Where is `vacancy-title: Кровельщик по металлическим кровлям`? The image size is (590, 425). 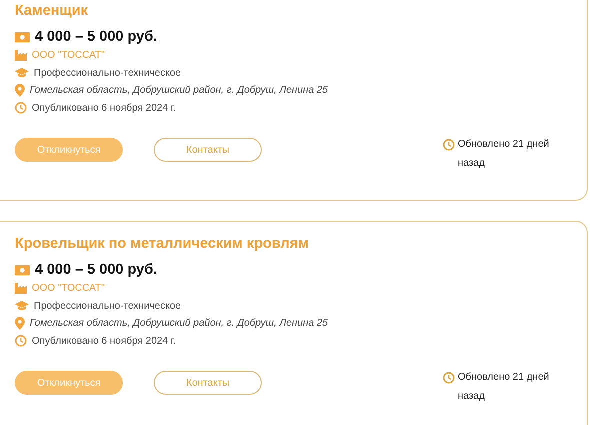
vacancy-title: Кровельщик по металлическим кровлям is located at coordinates (301, 244).